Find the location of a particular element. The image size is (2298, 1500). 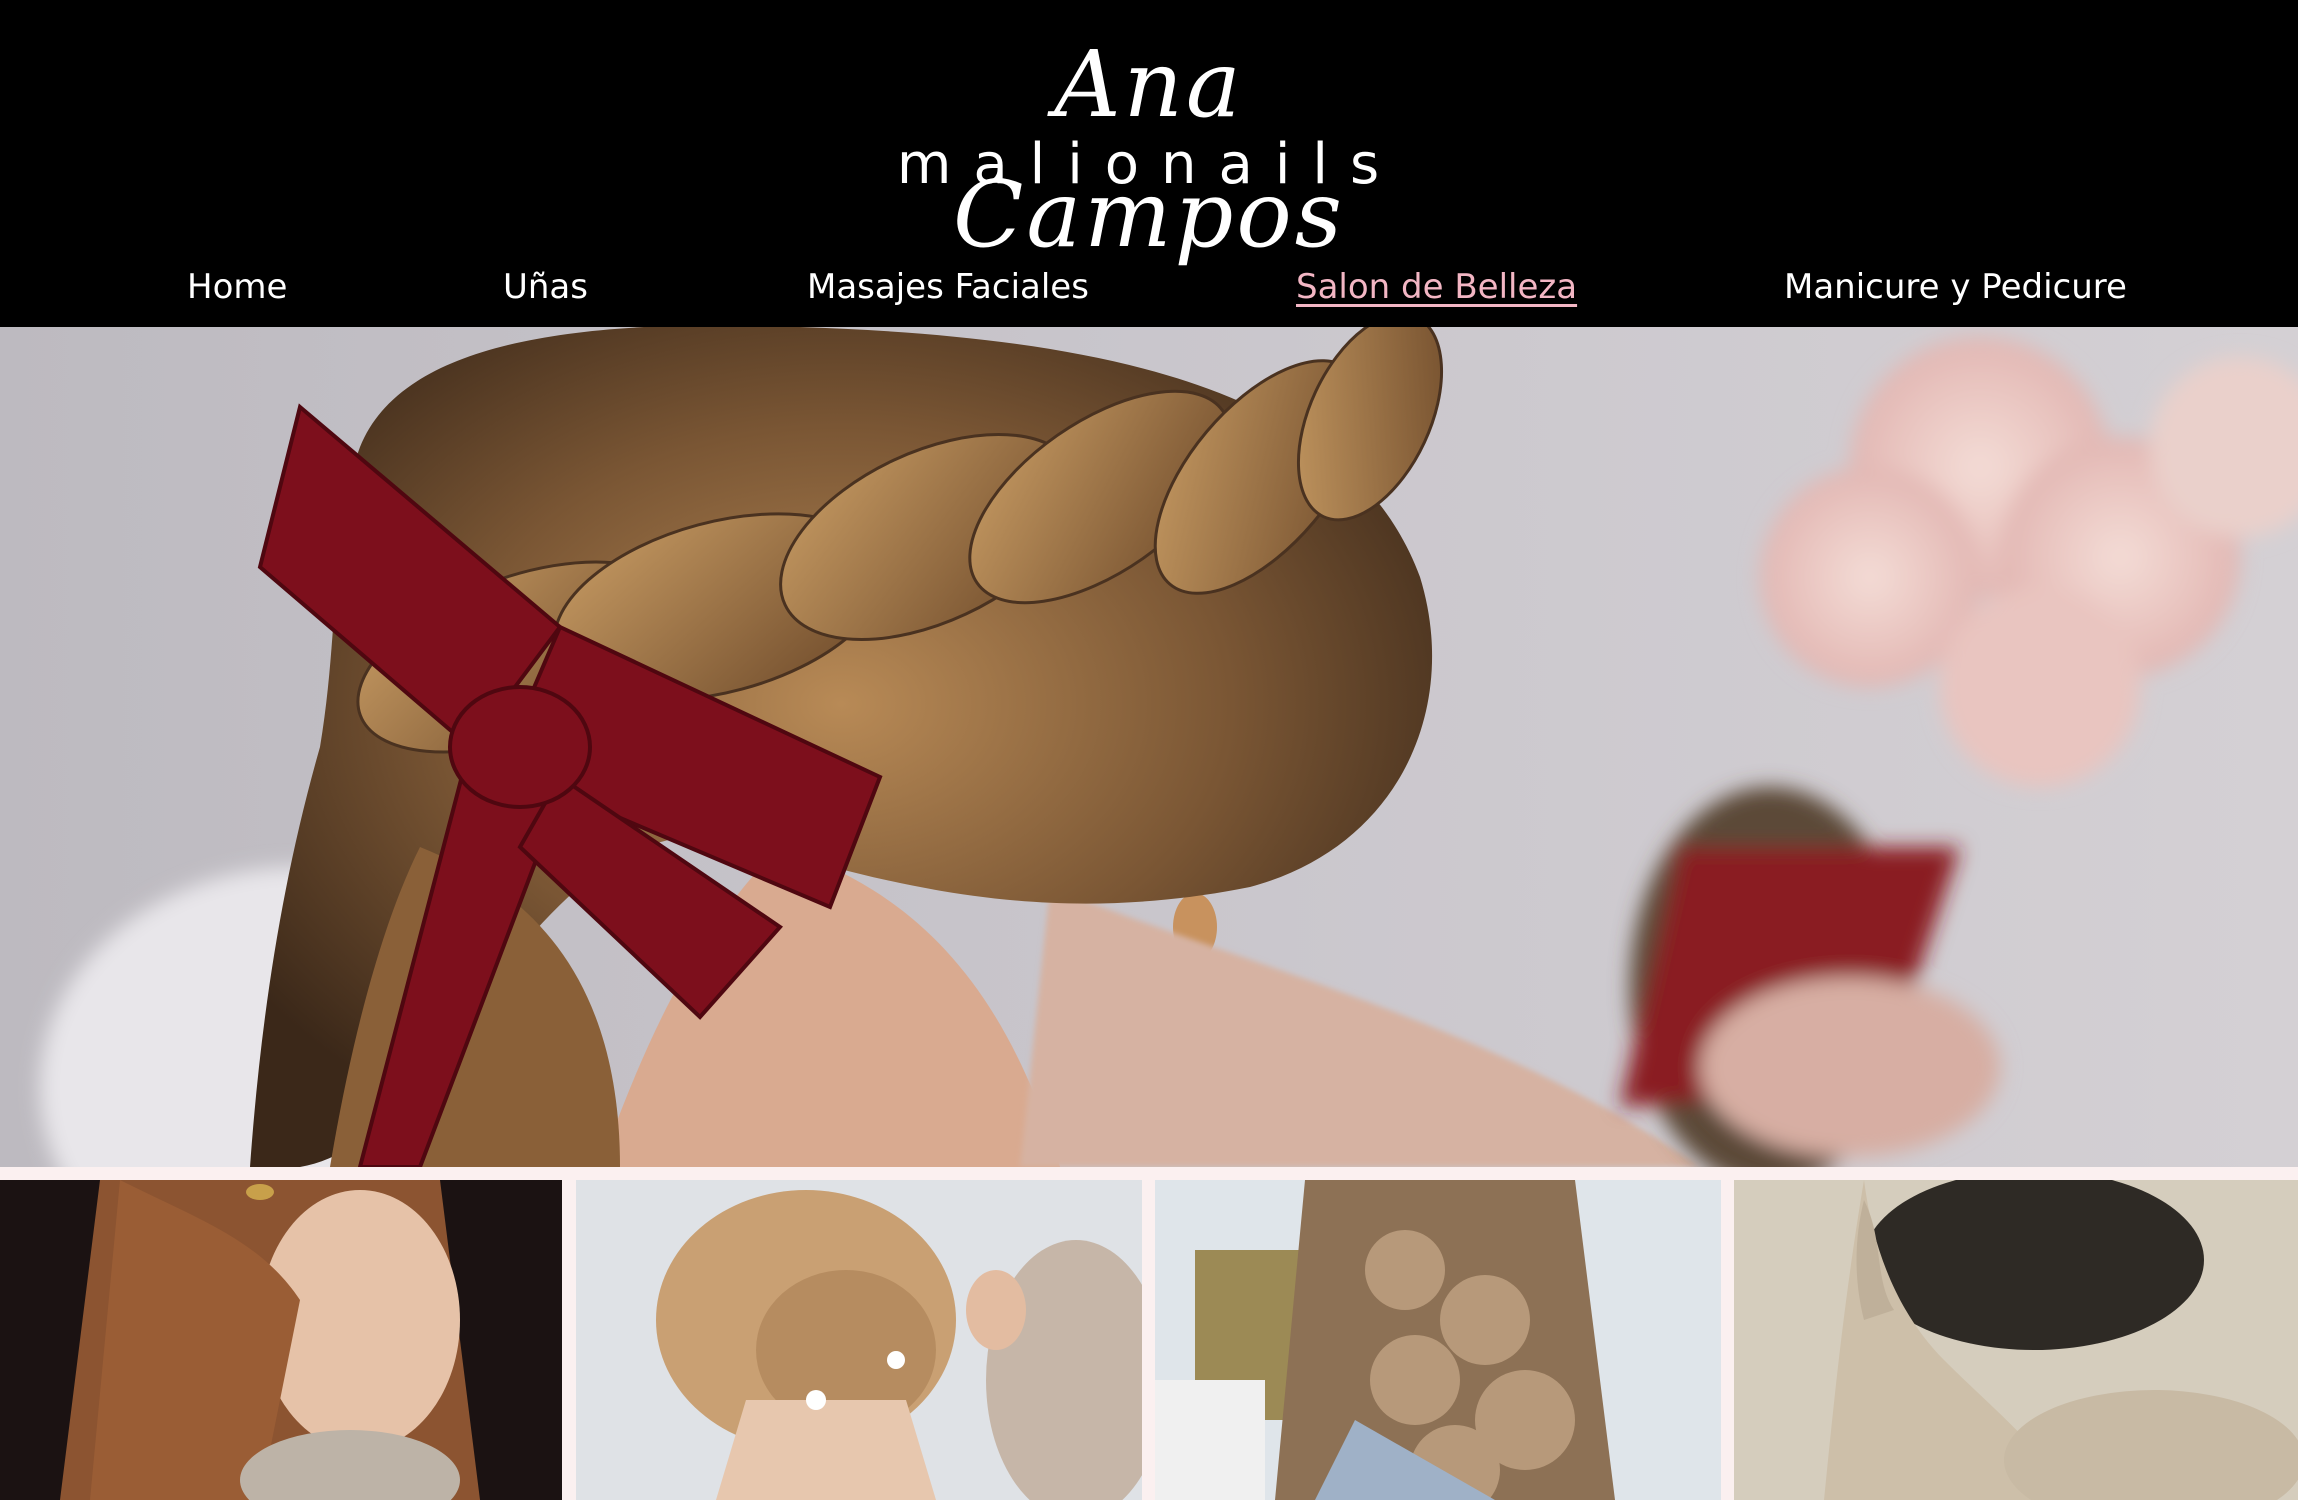

nav-item-masajes-faciales: Masajes Faciales is located at coordinates (948, 287).